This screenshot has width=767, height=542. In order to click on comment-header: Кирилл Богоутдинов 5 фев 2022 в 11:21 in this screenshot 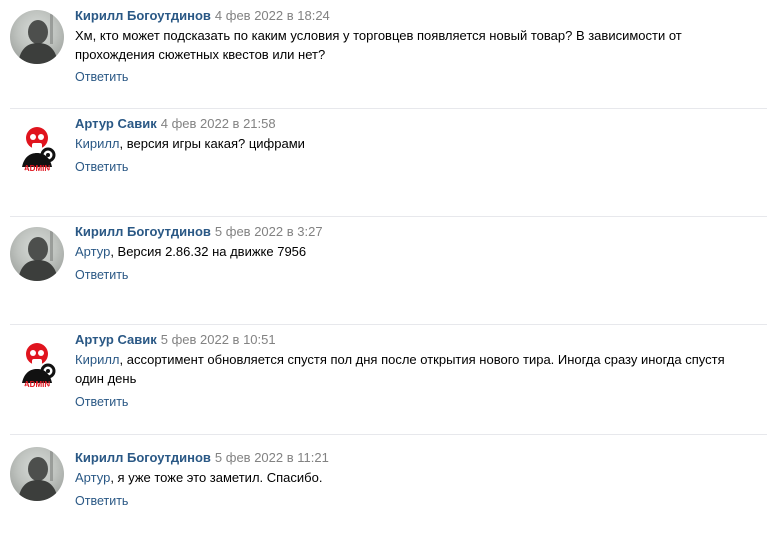, I will do `click(202, 458)`.